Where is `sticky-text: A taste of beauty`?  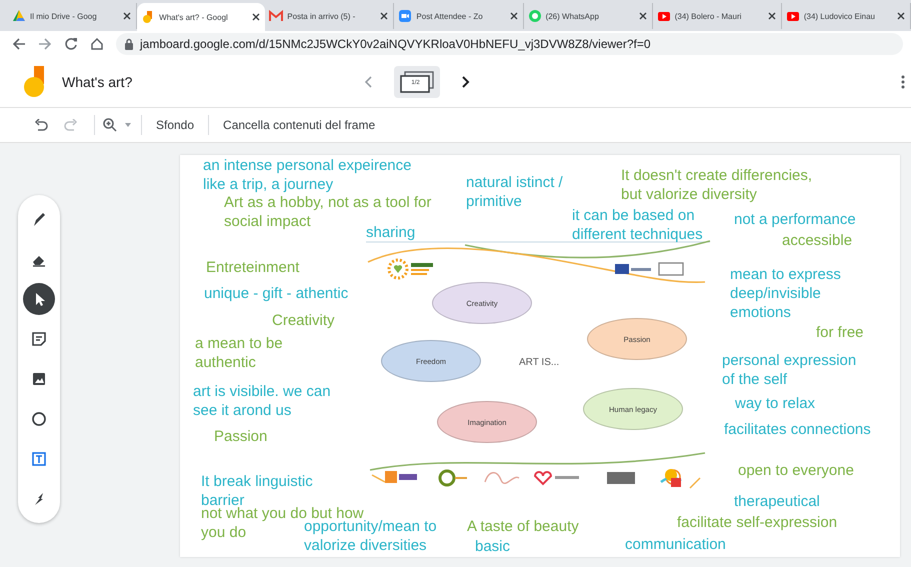 sticky-text: A taste of beauty is located at coordinates (523, 526).